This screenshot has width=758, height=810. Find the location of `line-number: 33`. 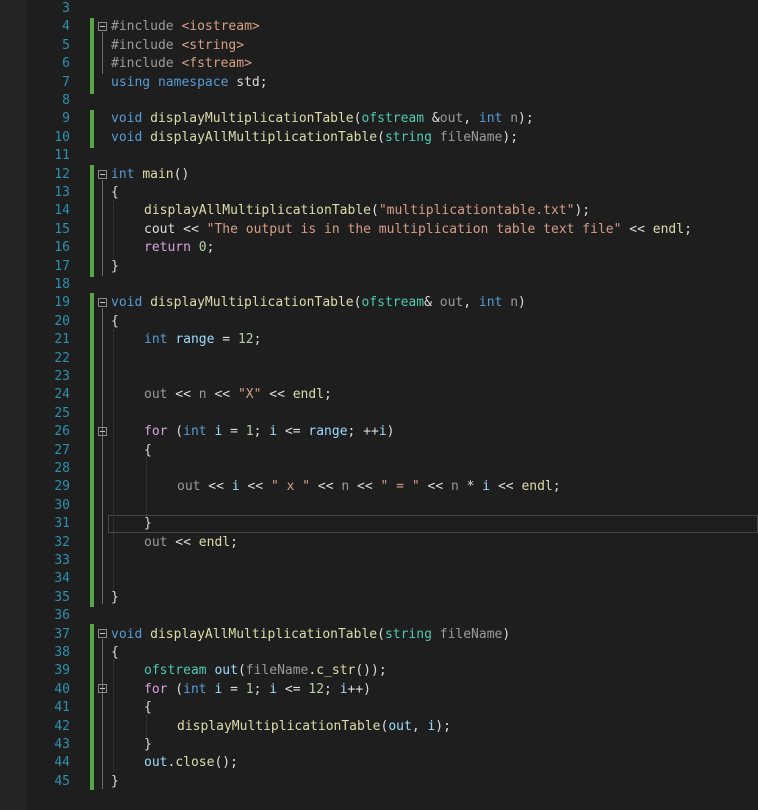

line-number: 33 is located at coordinates (62, 560).